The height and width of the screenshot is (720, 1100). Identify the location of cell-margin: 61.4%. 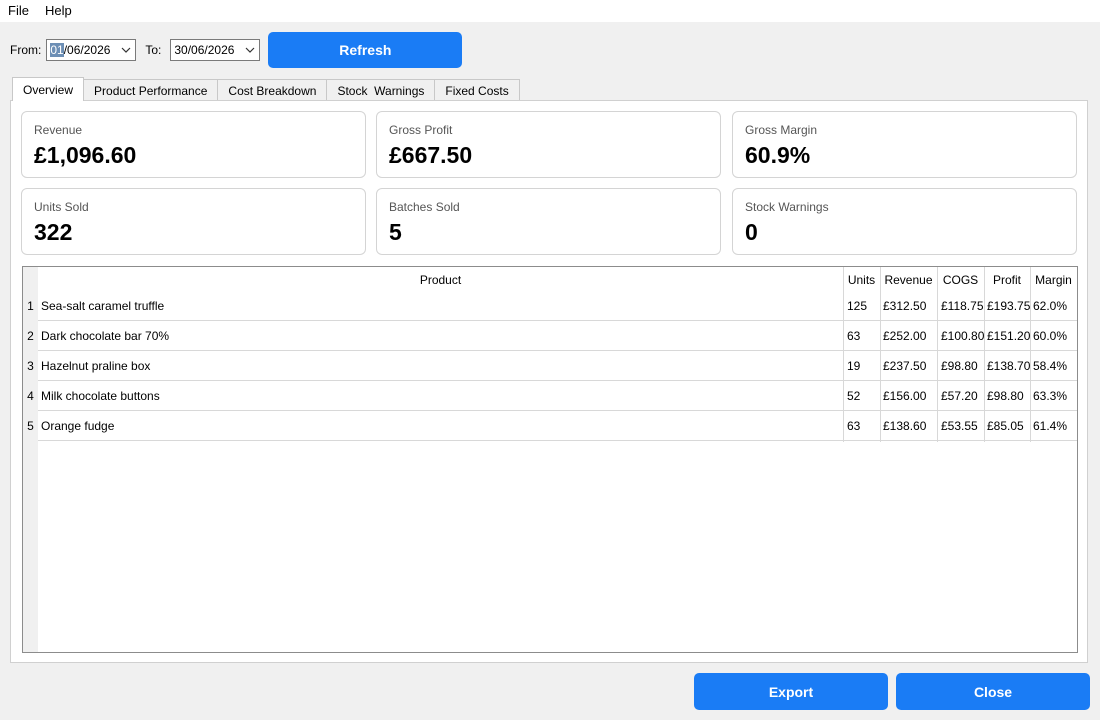
(1055, 426).